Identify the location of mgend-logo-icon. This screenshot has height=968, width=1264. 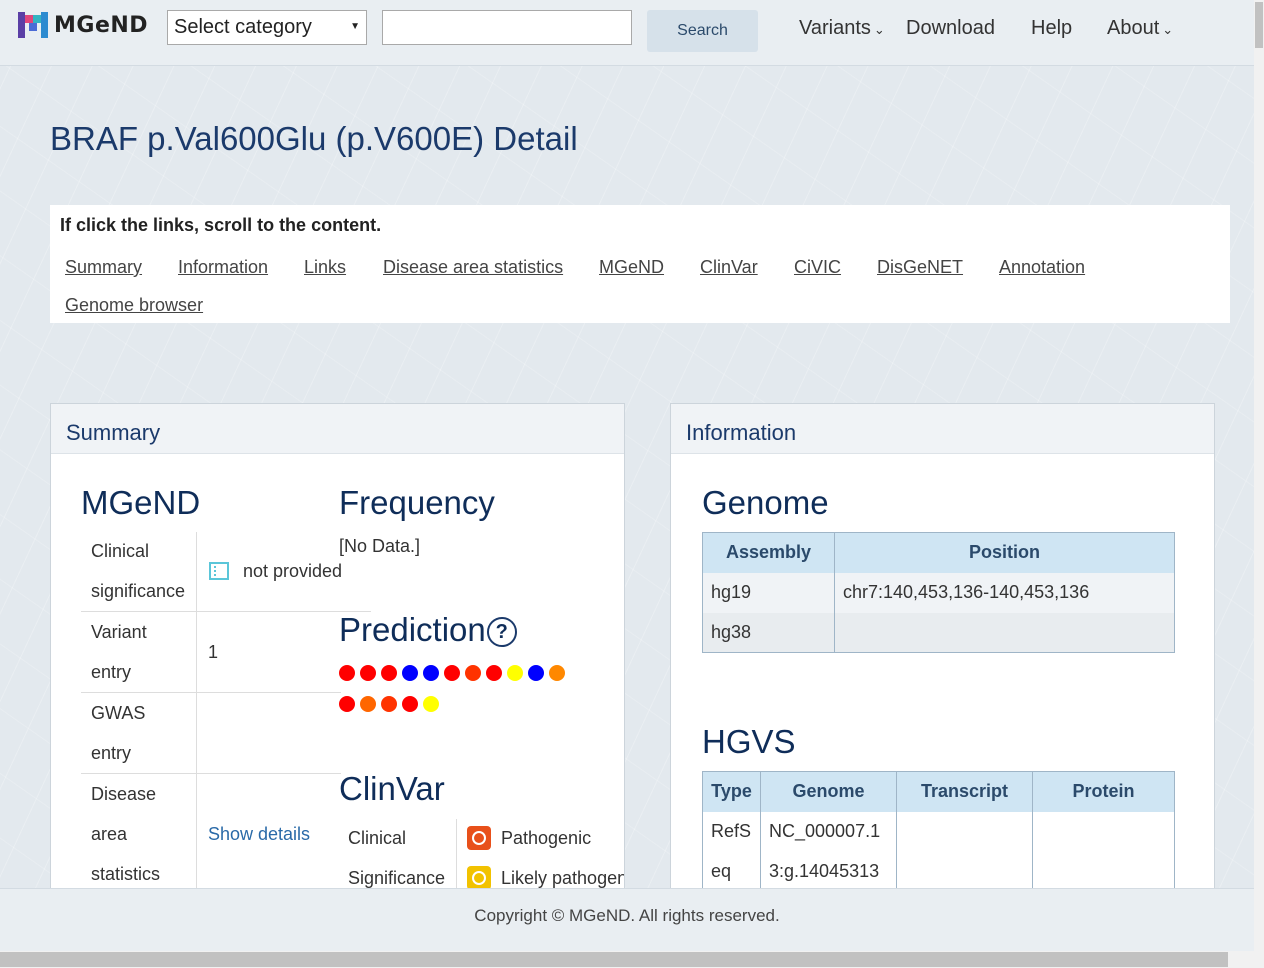
(35, 25).